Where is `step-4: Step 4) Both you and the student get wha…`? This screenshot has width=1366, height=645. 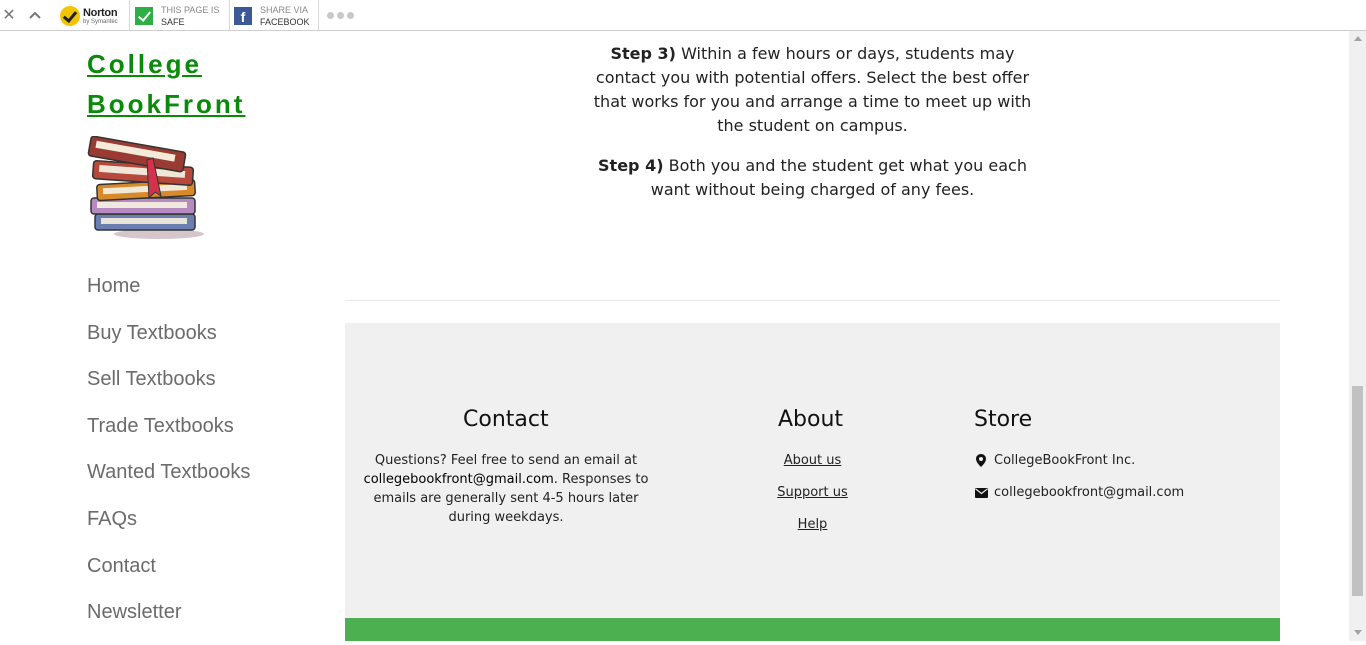
step-4: Step 4) Both you and the student get wha… is located at coordinates (812, 178).